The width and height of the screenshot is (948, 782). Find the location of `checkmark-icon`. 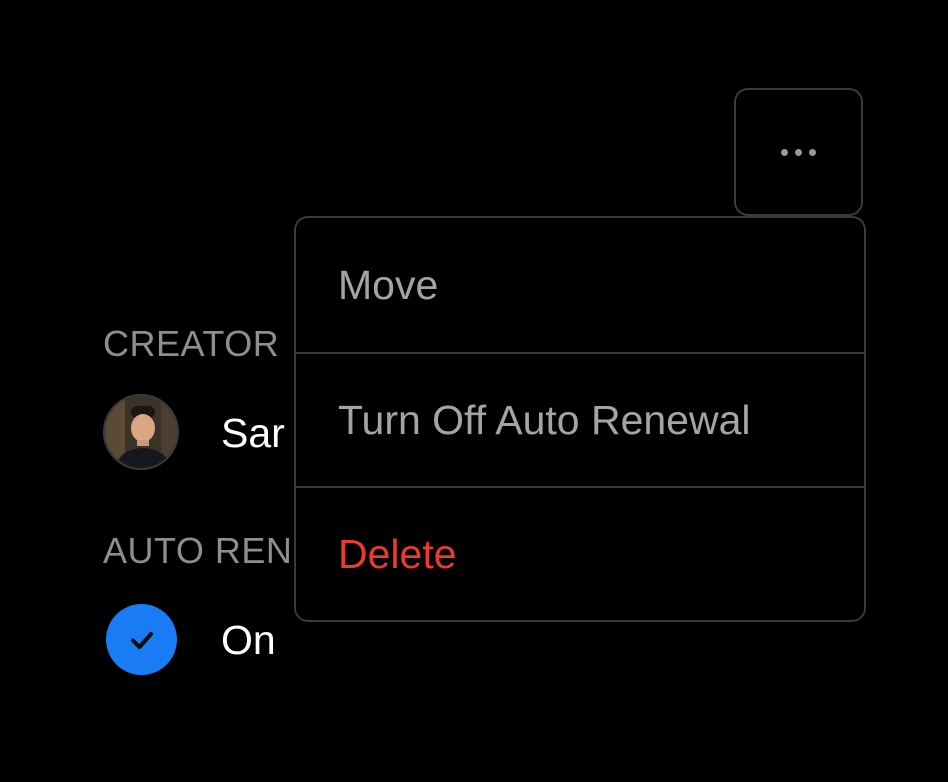

checkmark-icon is located at coordinates (141, 639).